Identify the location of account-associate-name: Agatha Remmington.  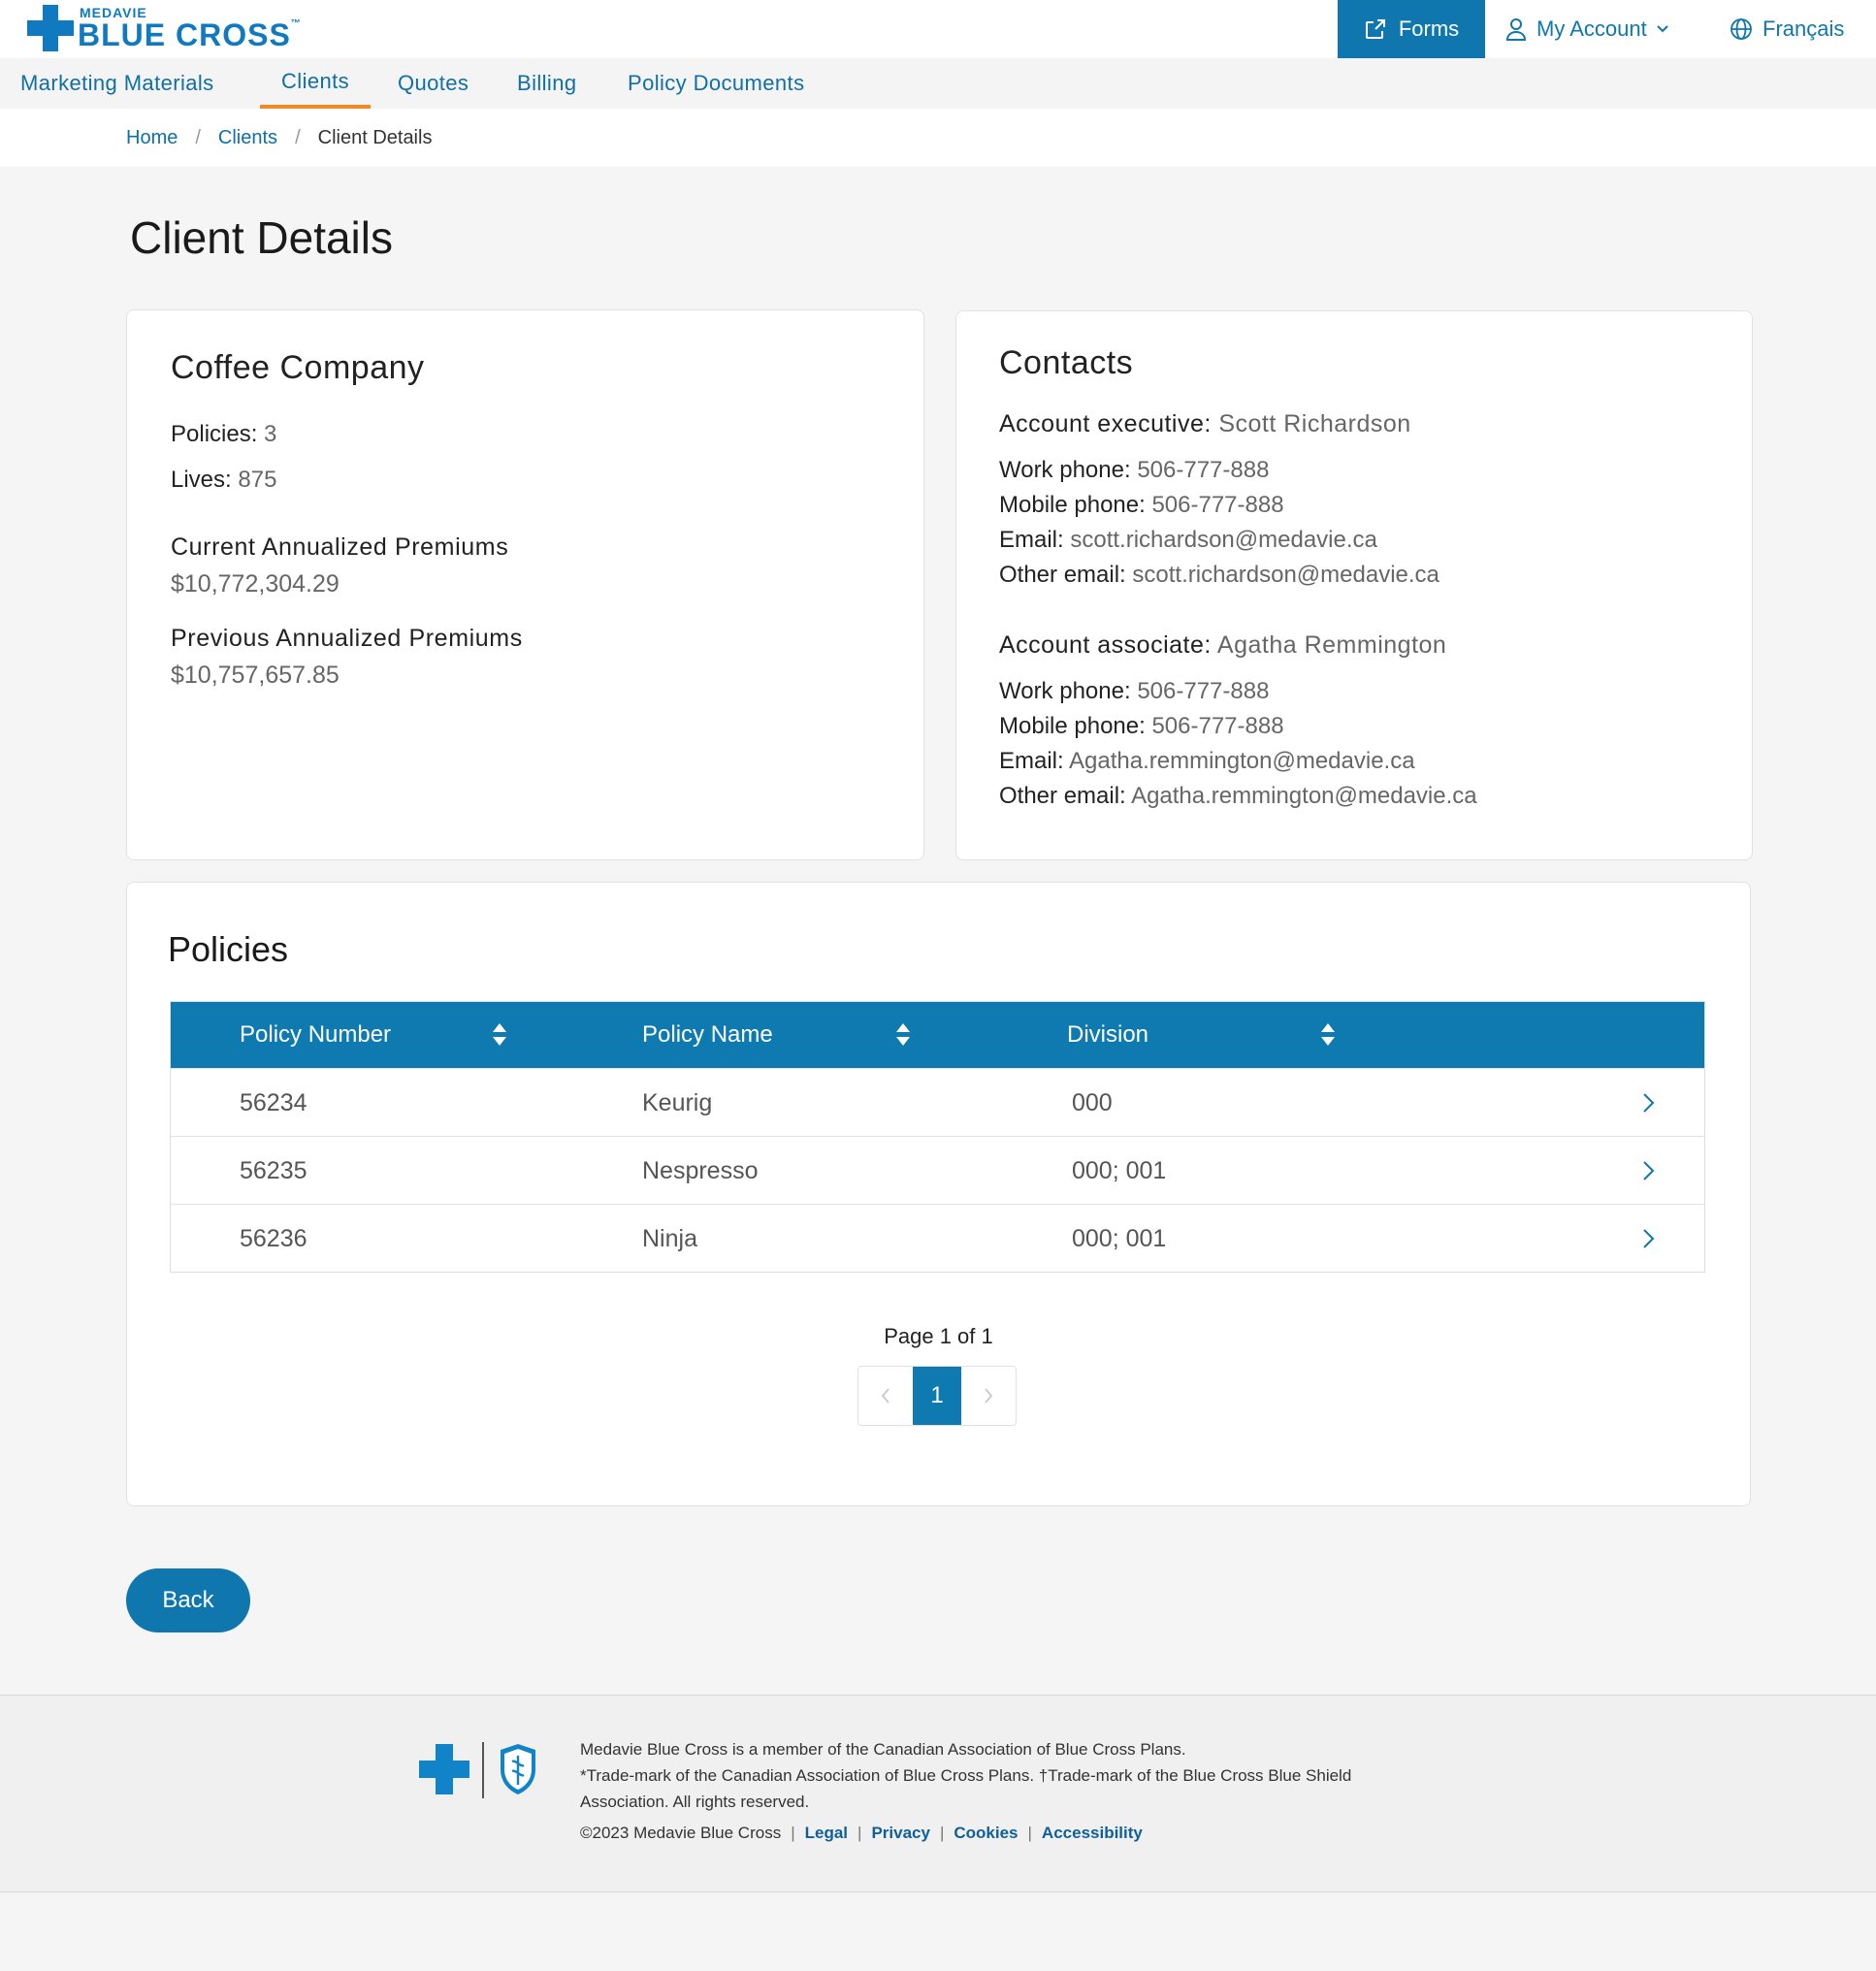
(1331, 645).